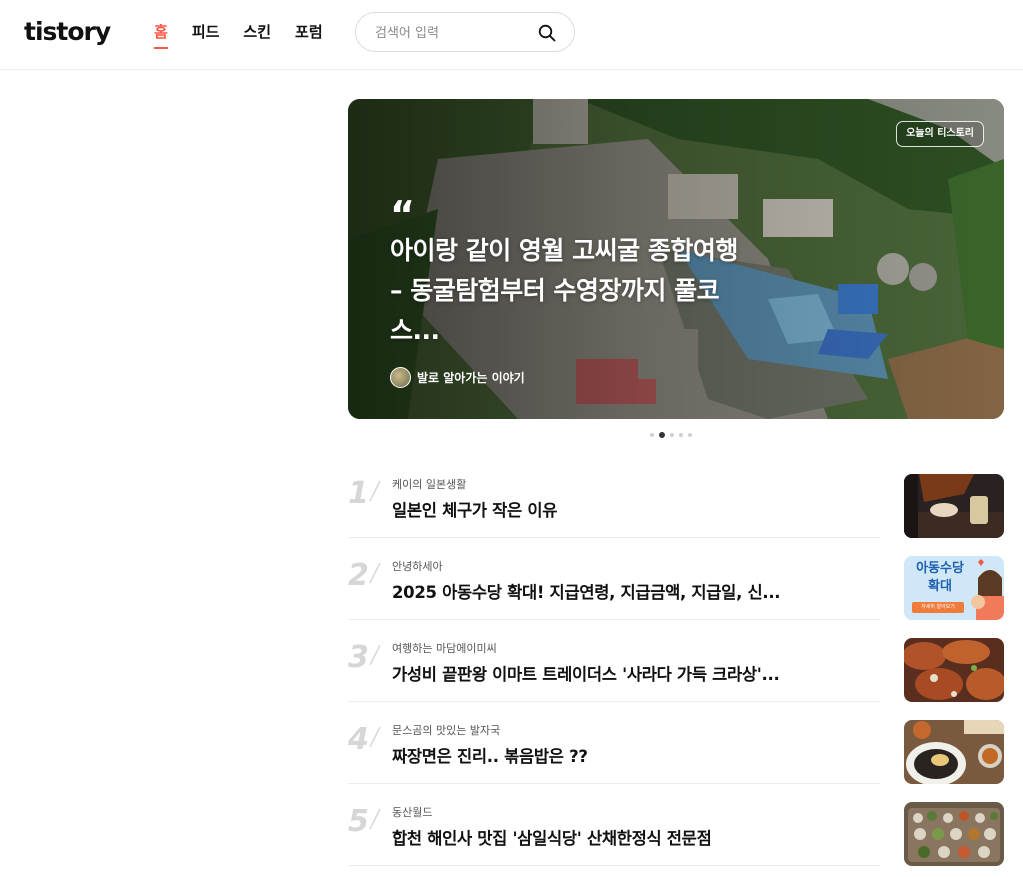 The width and height of the screenshot is (1023, 877). I want to click on post-thumbnail: 아동수당 확대 자세히 알아보기, so click(954, 588).